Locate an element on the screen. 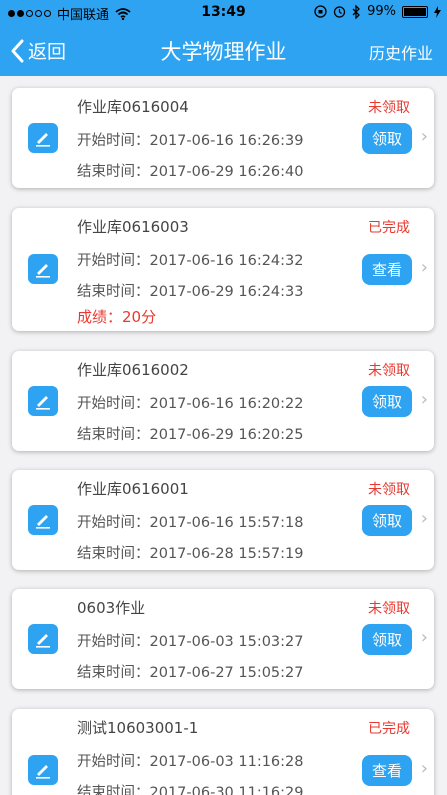 This screenshot has width=447, height=795. card-end-time: 结束时间：2017-06-27 15:05:27 is located at coordinates (190, 673).